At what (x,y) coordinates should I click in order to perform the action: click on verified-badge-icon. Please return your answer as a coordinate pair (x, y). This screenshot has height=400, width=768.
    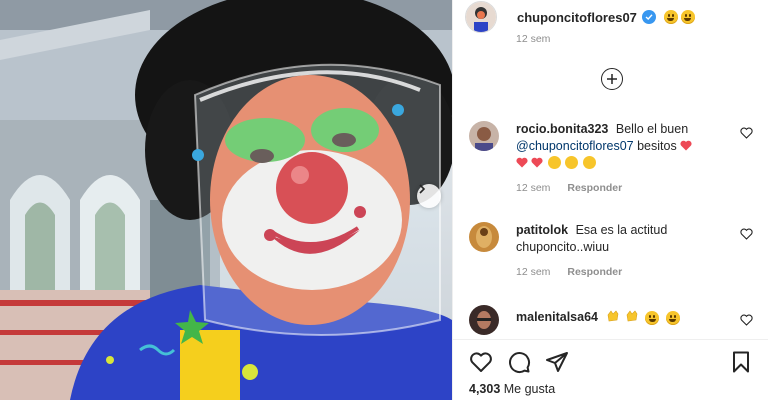
    Looking at the image, I should click on (648, 17).